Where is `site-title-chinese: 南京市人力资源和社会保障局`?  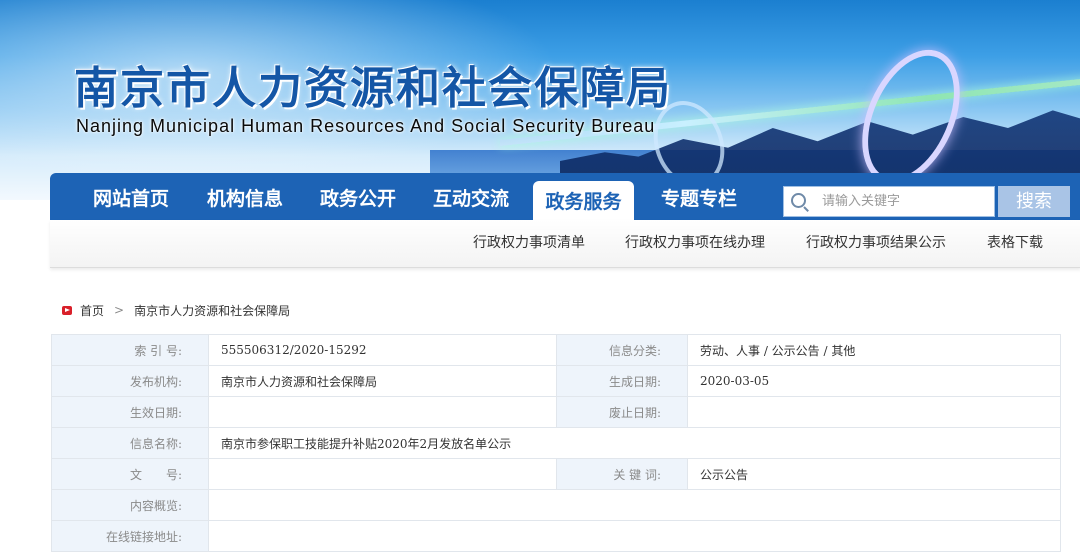 site-title-chinese: 南京市人力资源和社会保障局 is located at coordinates (373, 88).